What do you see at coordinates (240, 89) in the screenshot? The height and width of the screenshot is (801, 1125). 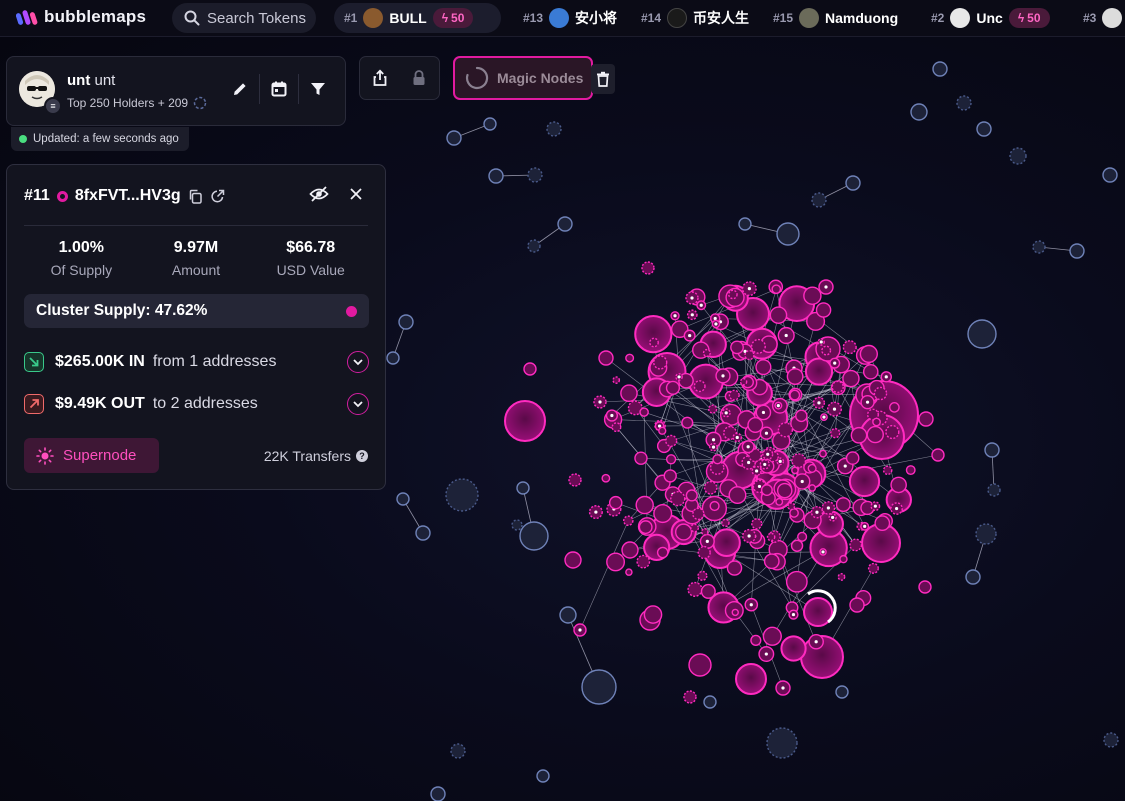 I see `edit-button` at bounding box center [240, 89].